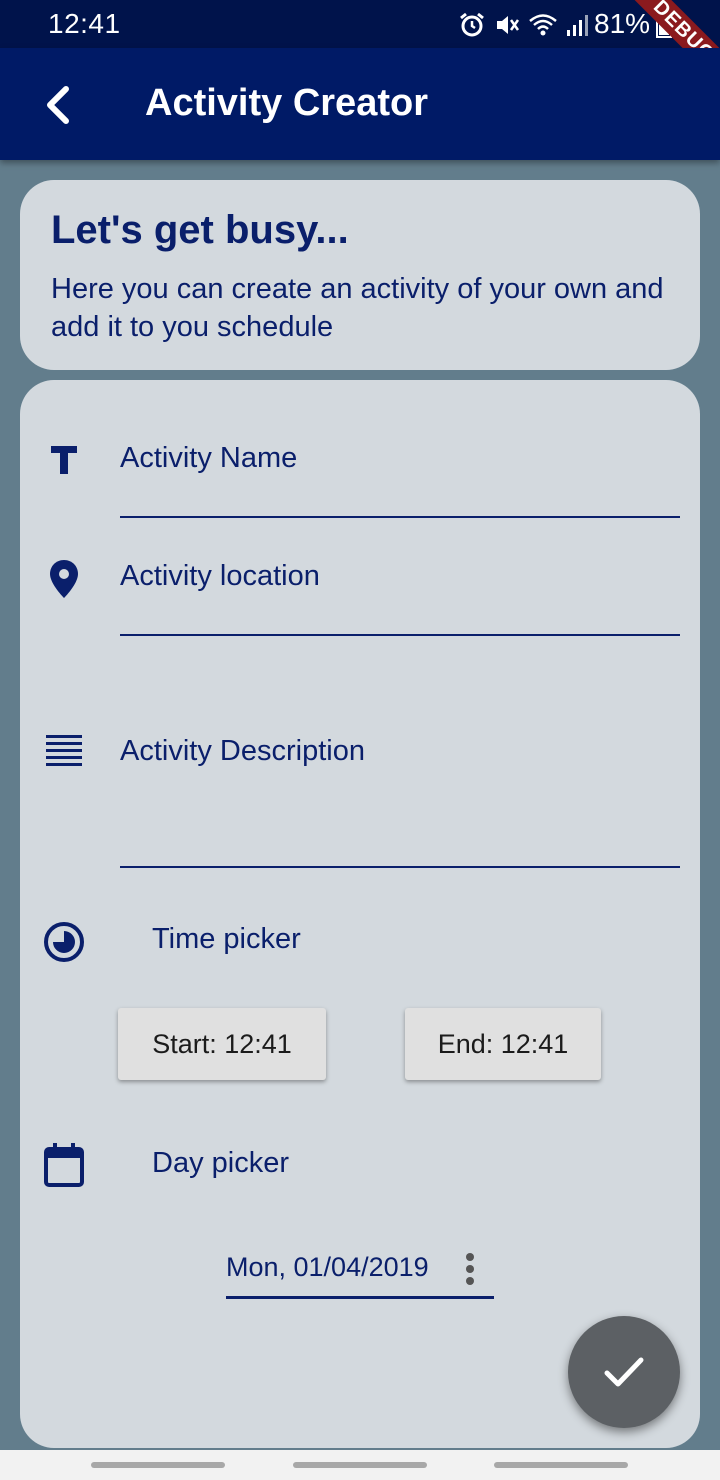  I want to click on status-icons, so click(524, 25).